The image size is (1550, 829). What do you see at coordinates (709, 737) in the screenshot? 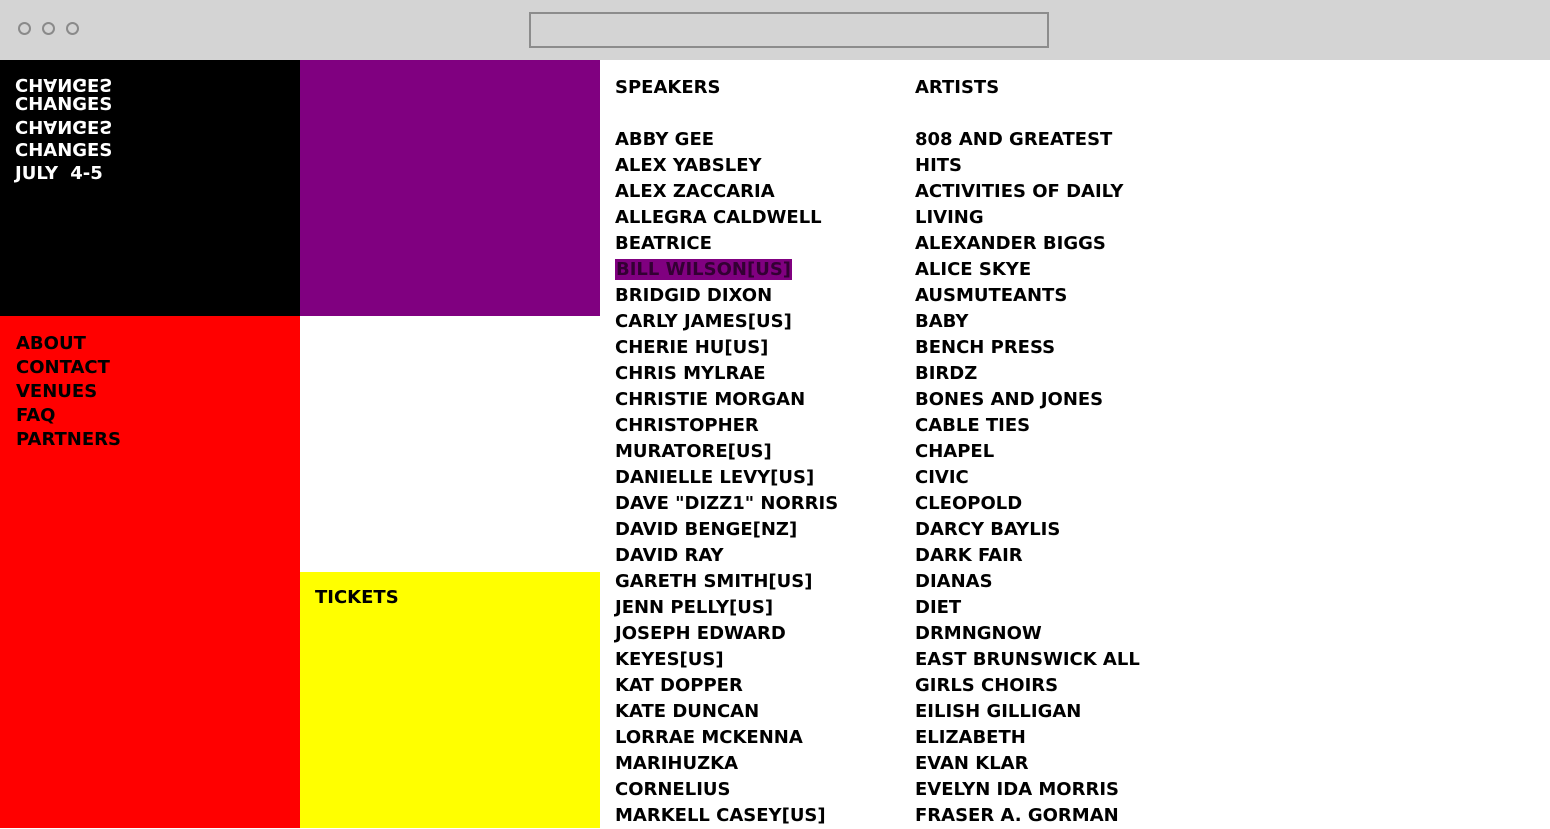
I see `speaker-item-link: LORRAE MCKENNA` at bounding box center [709, 737].